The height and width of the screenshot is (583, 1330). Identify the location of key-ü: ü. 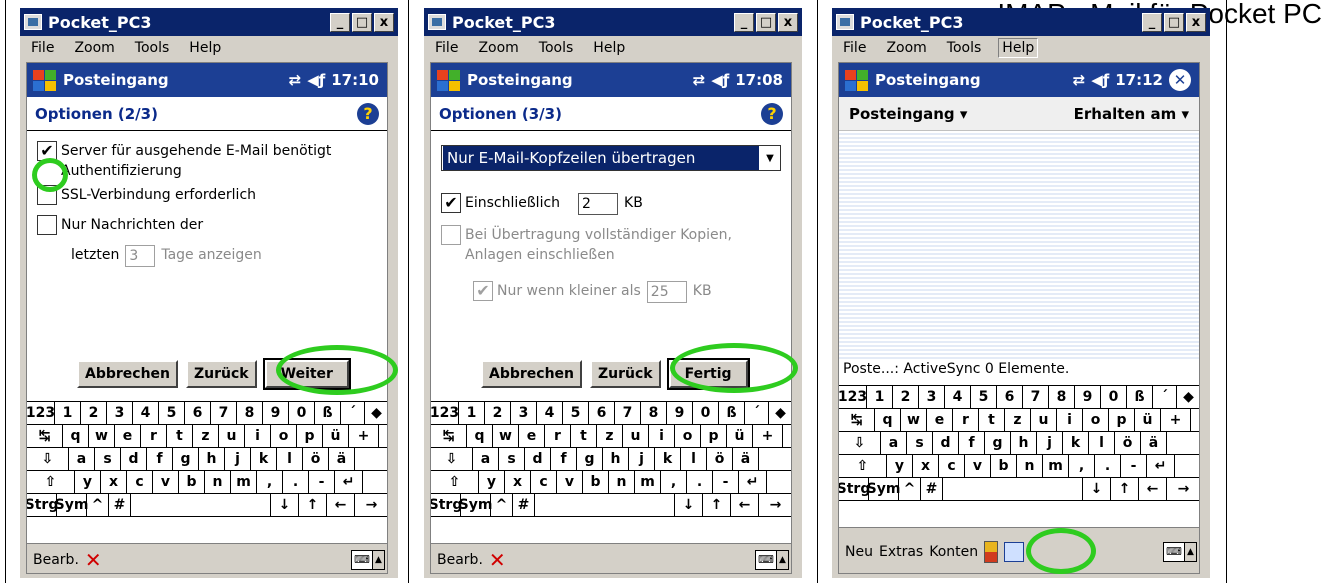
(1148, 420).